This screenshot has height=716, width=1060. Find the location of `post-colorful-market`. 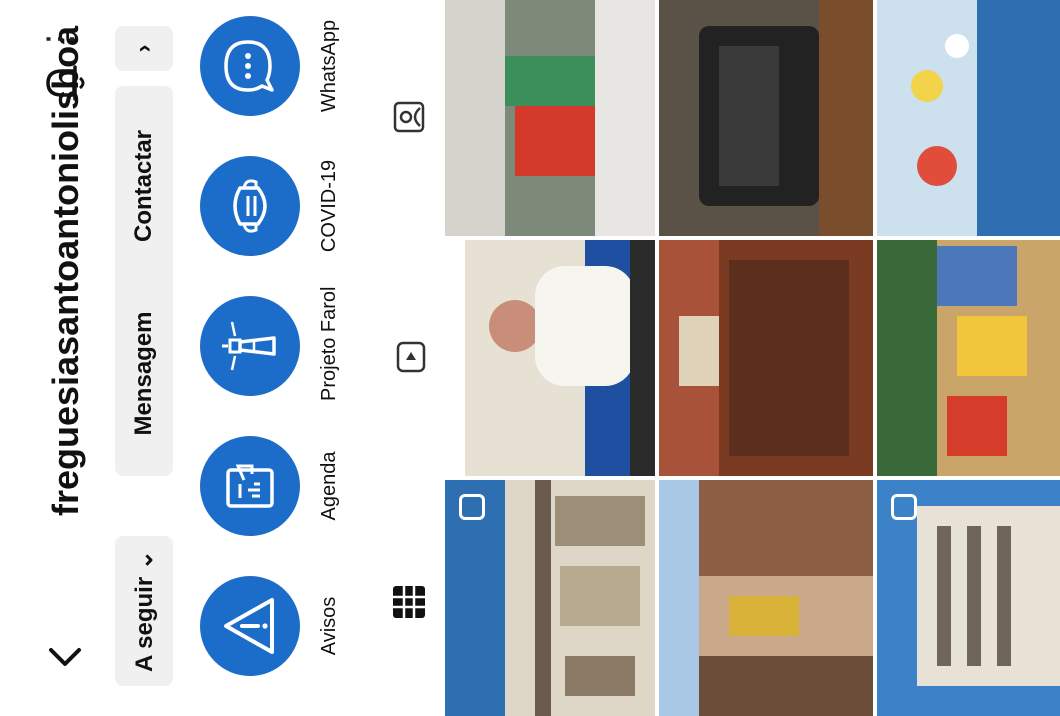

post-colorful-market is located at coordinates (968, 358).